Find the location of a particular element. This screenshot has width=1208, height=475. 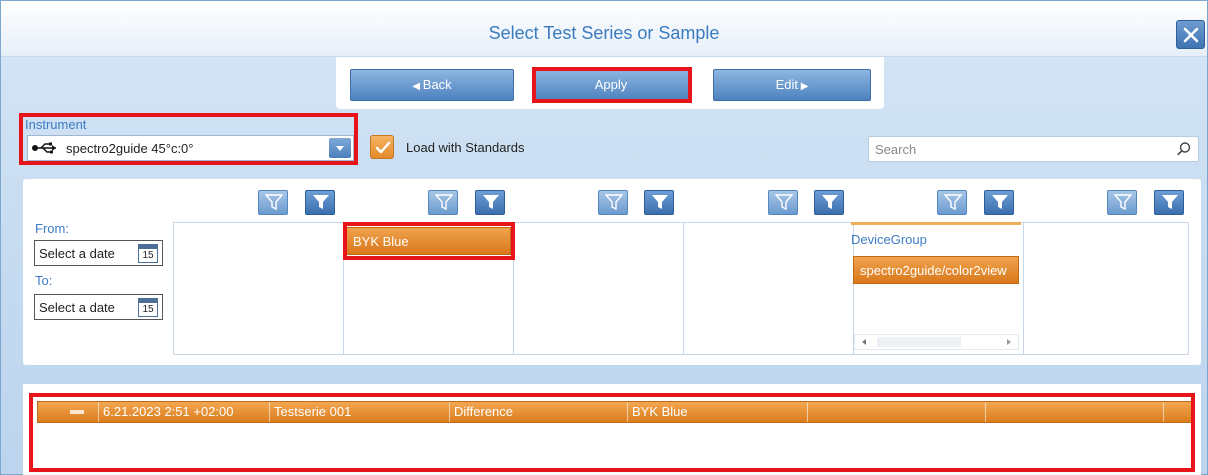

chevron-down-icon is located at coordinates (340, 148).